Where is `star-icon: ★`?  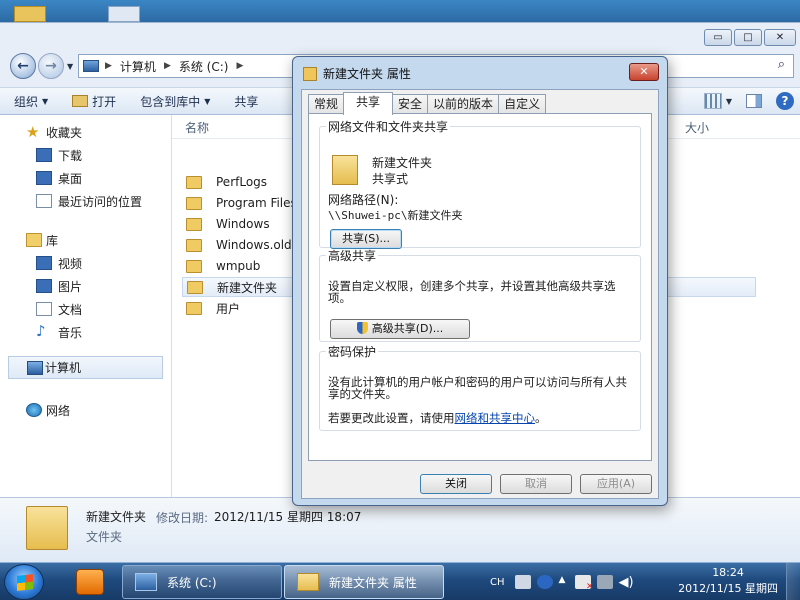 star-icon: ★ is located at coordinates (33, 132).